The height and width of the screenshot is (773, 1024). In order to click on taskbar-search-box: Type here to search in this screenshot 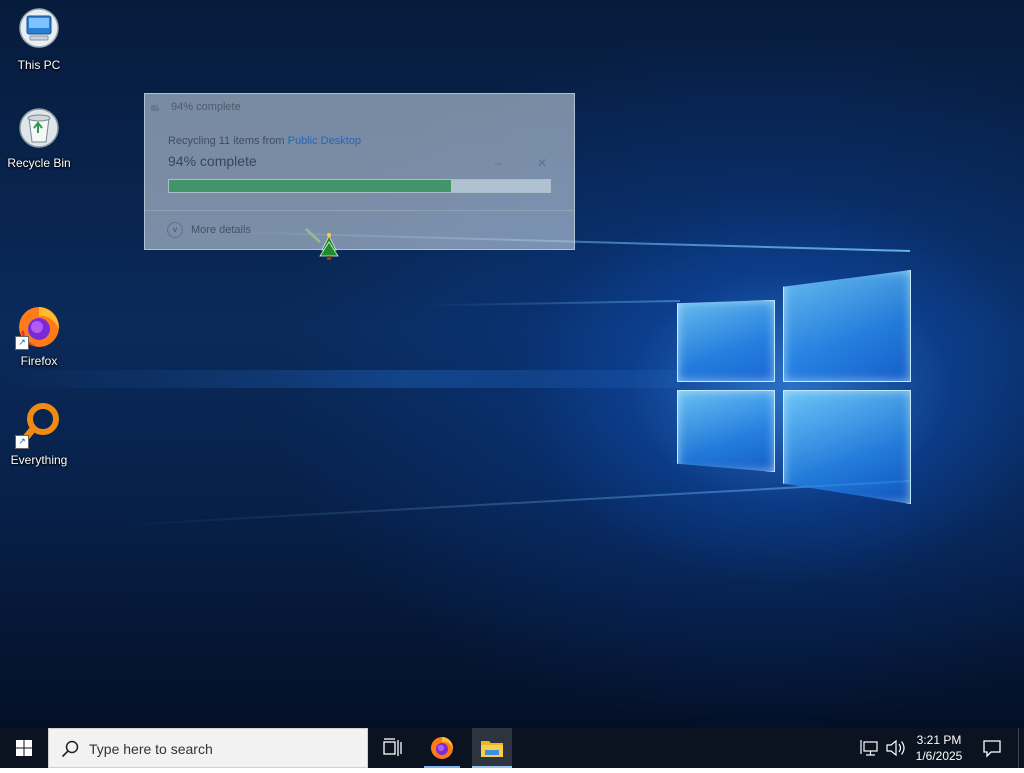, I will do `click(208, 748)`.